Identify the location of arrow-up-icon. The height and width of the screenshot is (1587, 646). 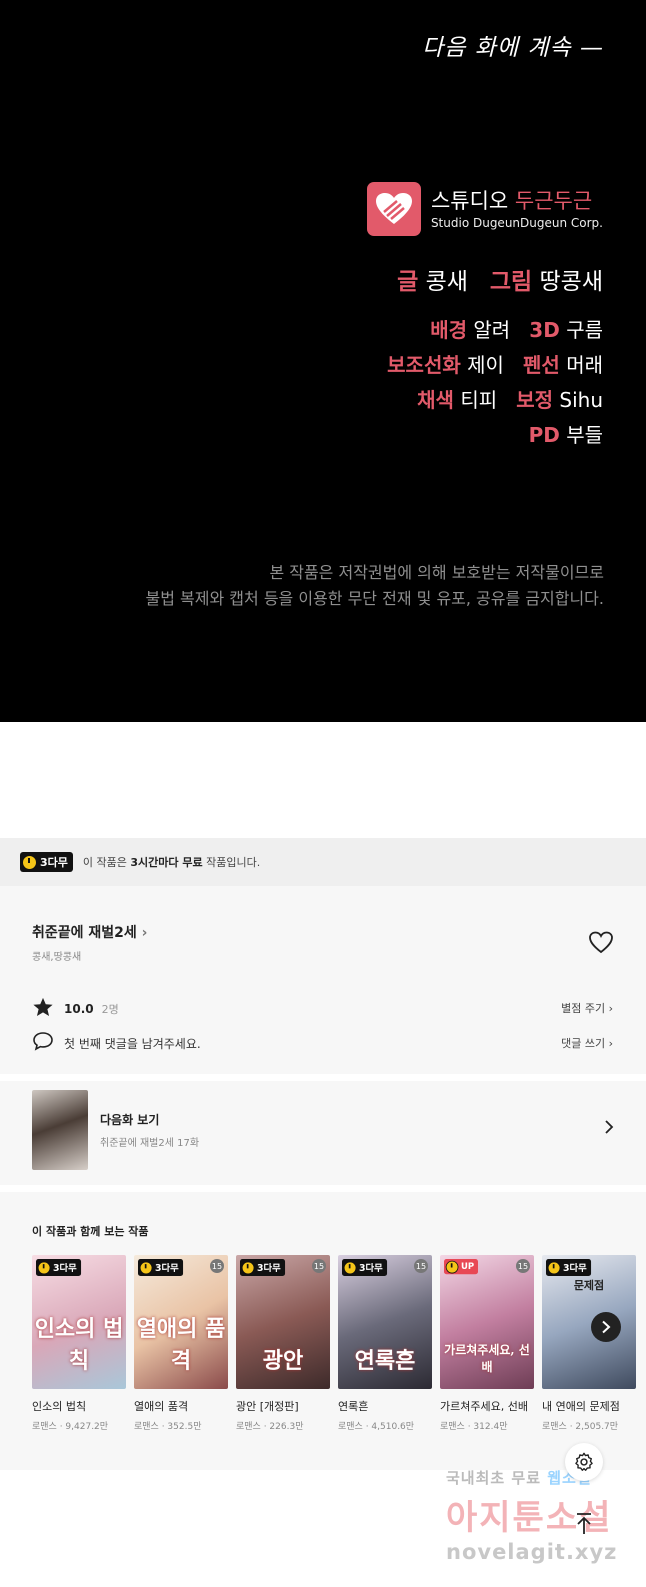
(584, 1523).